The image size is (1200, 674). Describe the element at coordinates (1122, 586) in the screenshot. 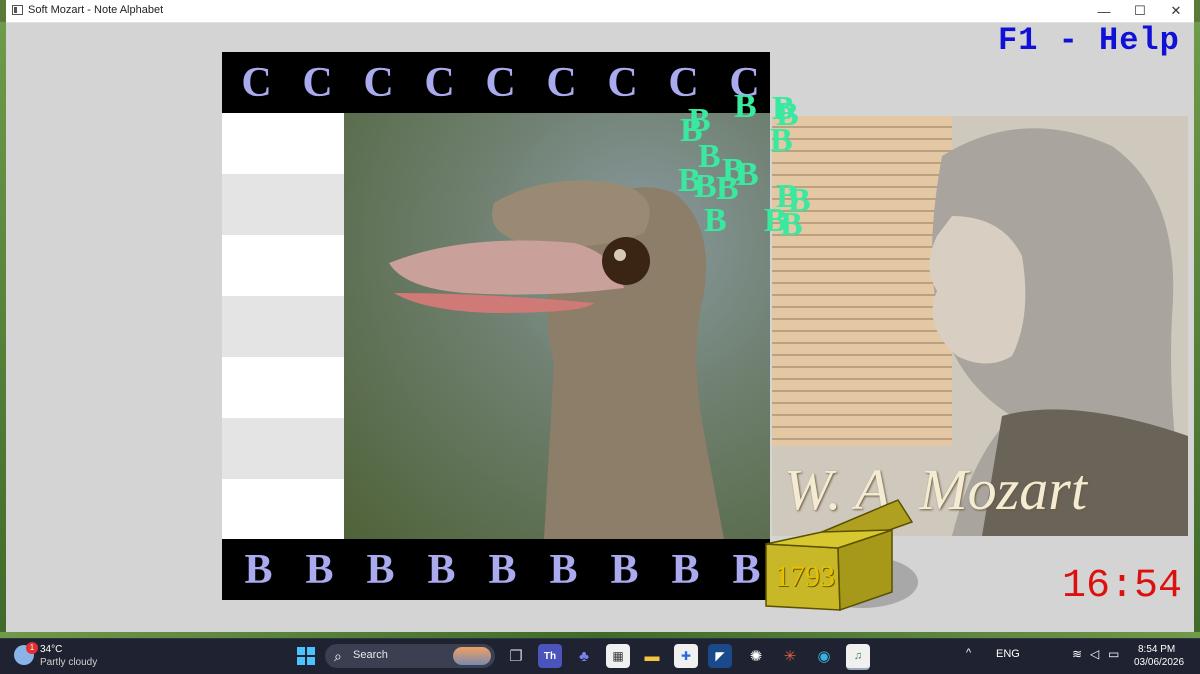

I see `game-timer: 16:54` at that location.